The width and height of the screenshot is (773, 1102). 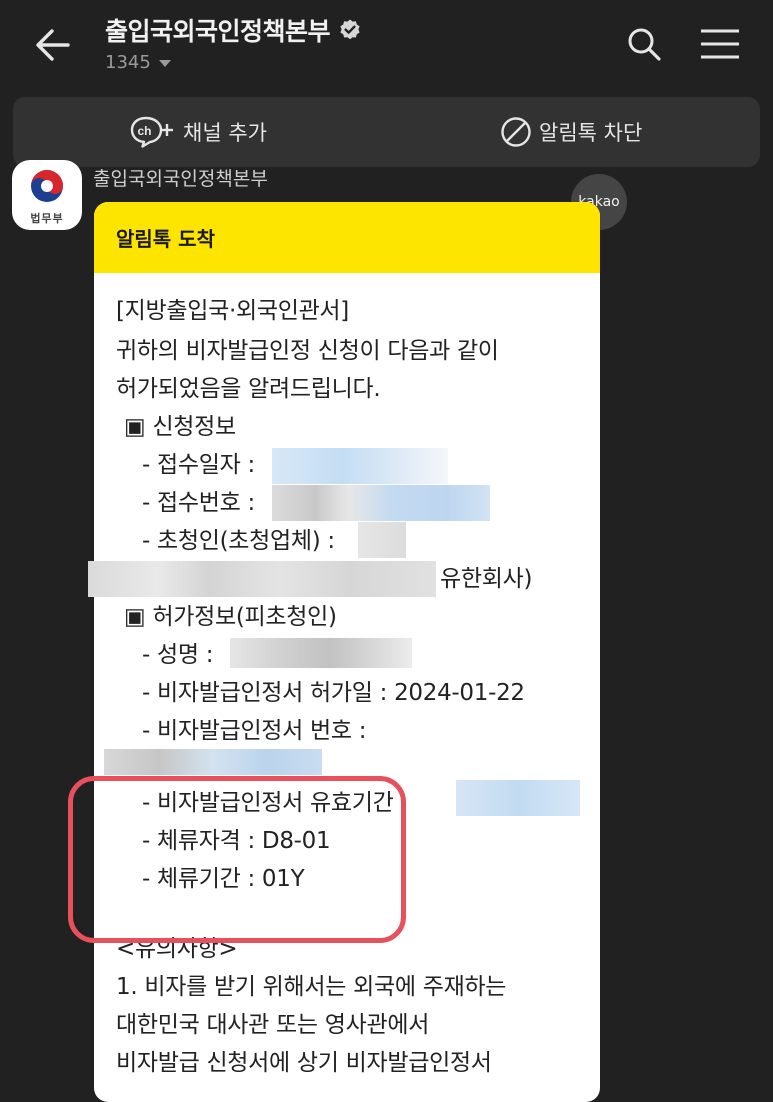 What do you see at coordinates (198, 465) in the screenshot?
I see `receipt-date-line: - 접수일자 :` at bounding box center [198, 465].